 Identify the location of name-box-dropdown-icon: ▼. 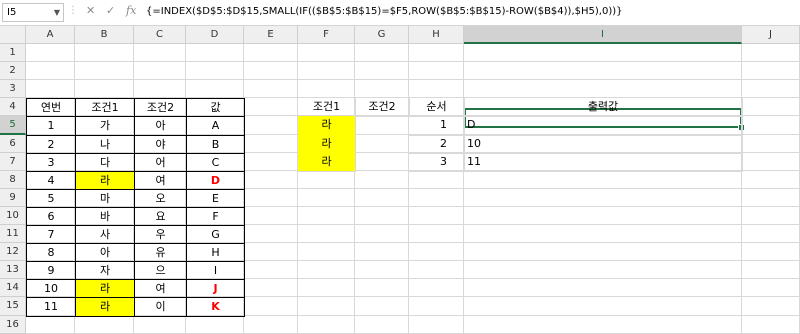
(57, 12).